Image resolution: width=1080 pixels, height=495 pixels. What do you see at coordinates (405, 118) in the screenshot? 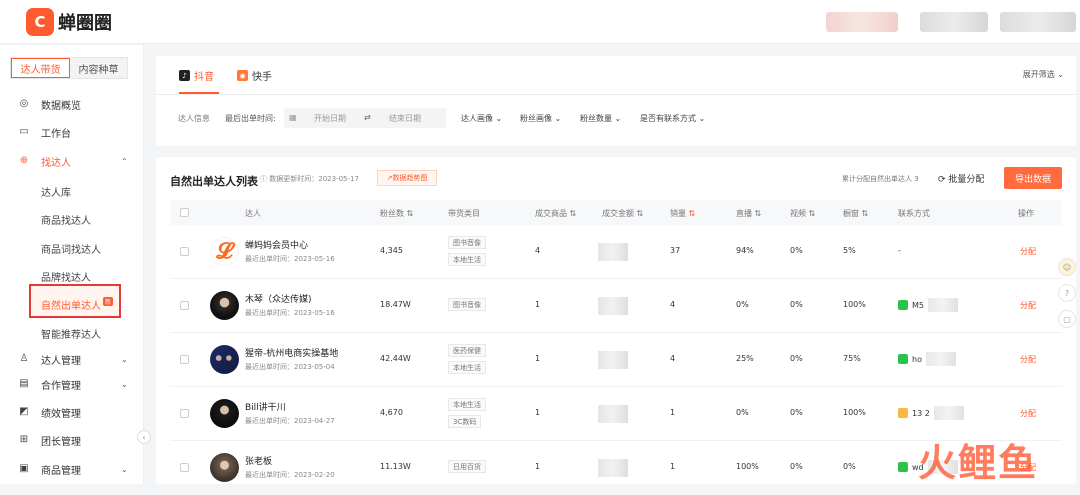
I see `end-date-input: 结束日期` at bounding box center [405, 118].